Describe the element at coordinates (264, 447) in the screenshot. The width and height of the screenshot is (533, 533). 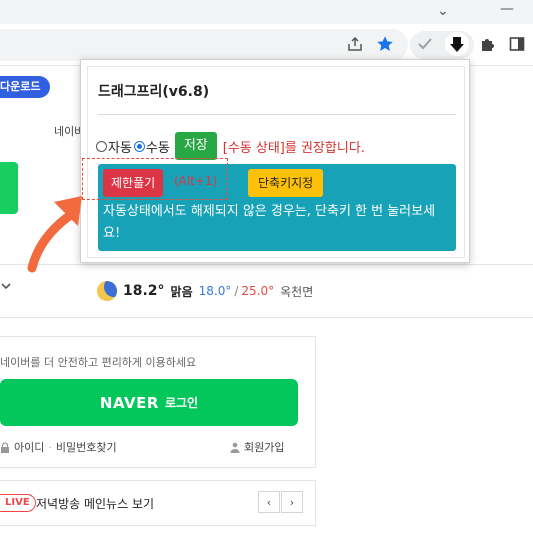
I see `join-label: 회원가입` at that location.